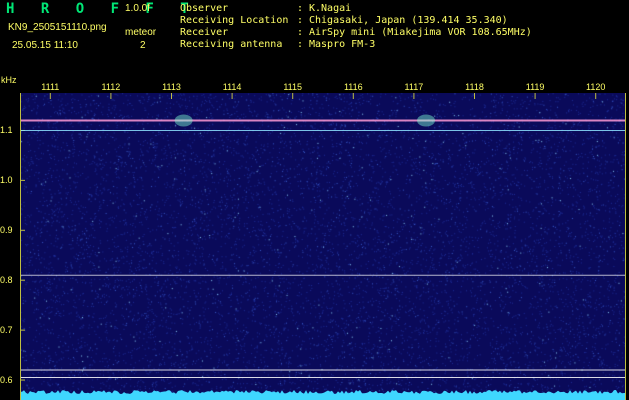  What do you see at coordinates (57, 27) in the screenshot?
I see `filename-label: KN9_2505151110.png` at bounding box center [57, 27].